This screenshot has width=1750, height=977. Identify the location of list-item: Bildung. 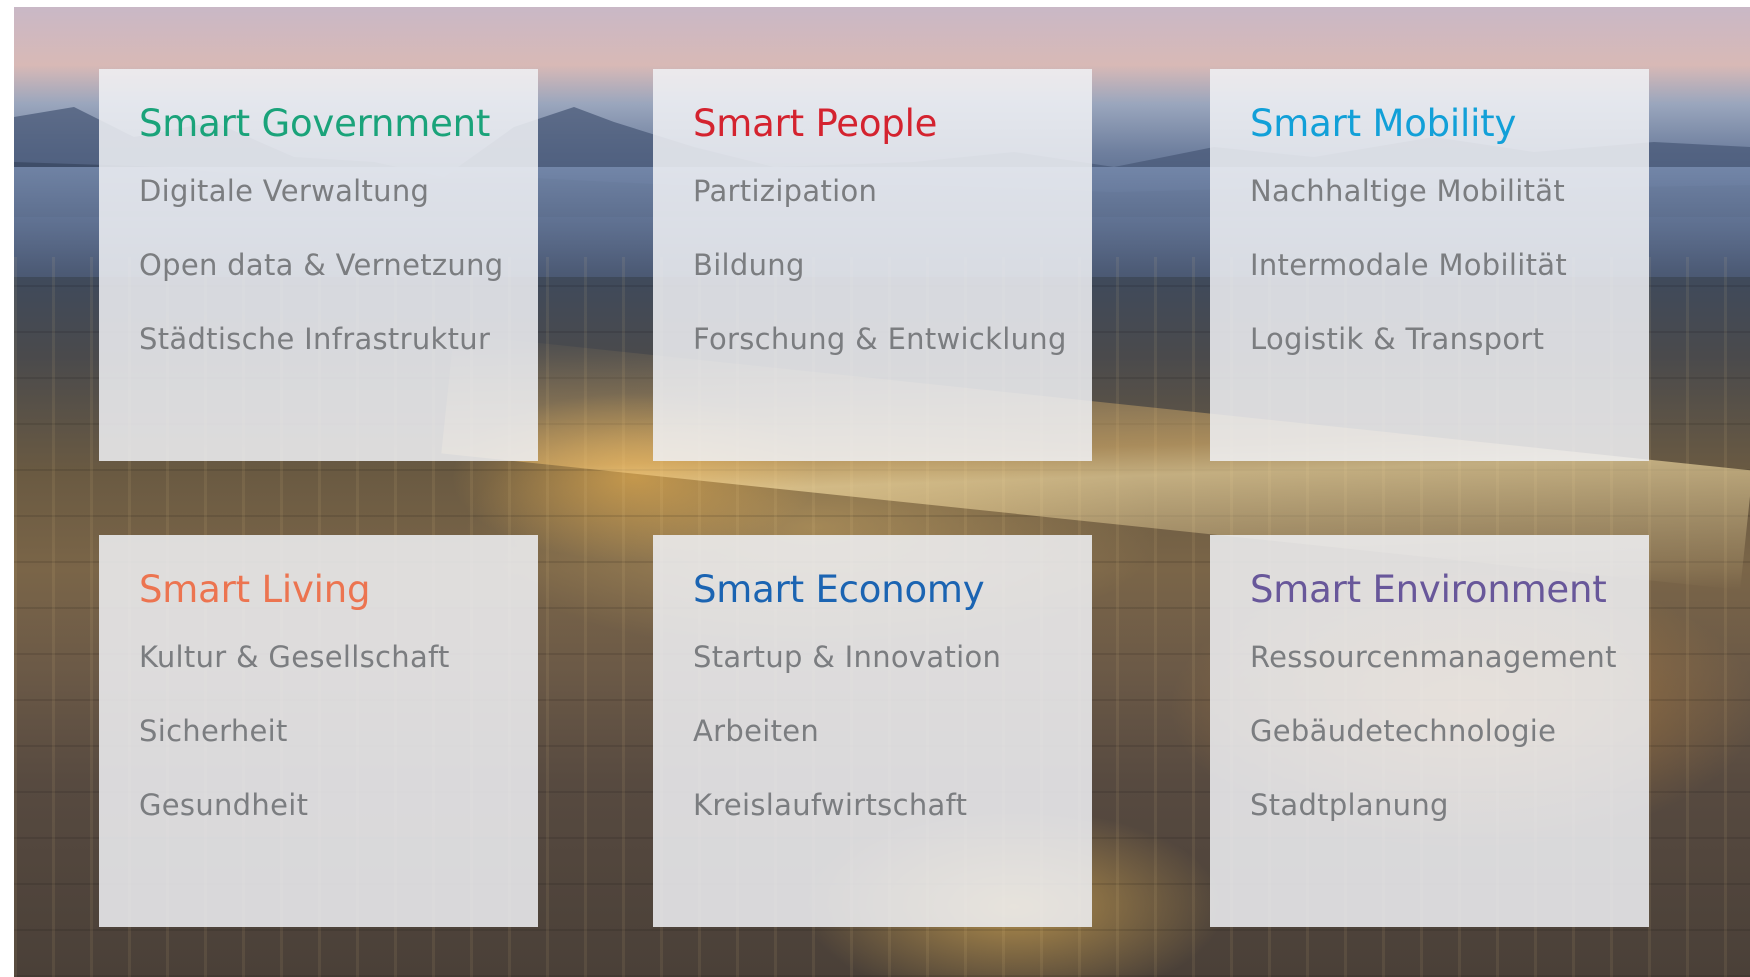
(892, 265).